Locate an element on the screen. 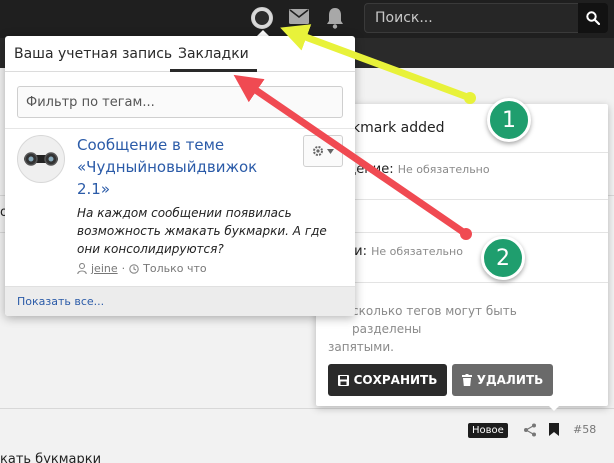 The height and width of the screenshot is (463, 614). account-avatar-button is located at coordinates (262, 18).